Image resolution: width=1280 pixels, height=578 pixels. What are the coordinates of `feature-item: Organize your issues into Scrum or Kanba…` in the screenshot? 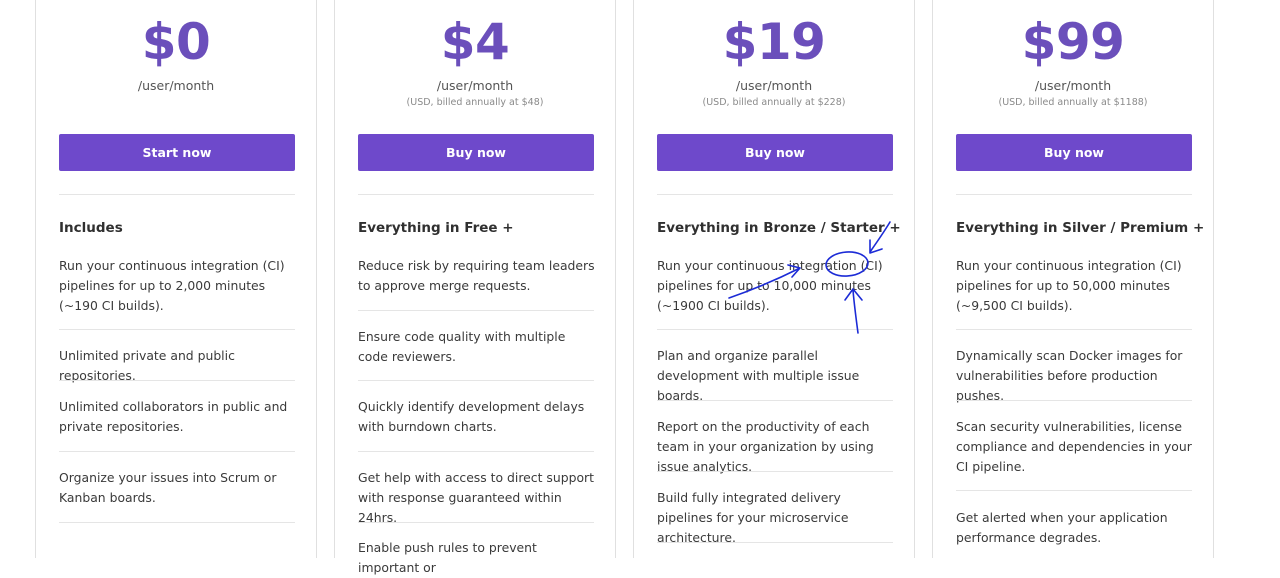 It's located at (168, 487).